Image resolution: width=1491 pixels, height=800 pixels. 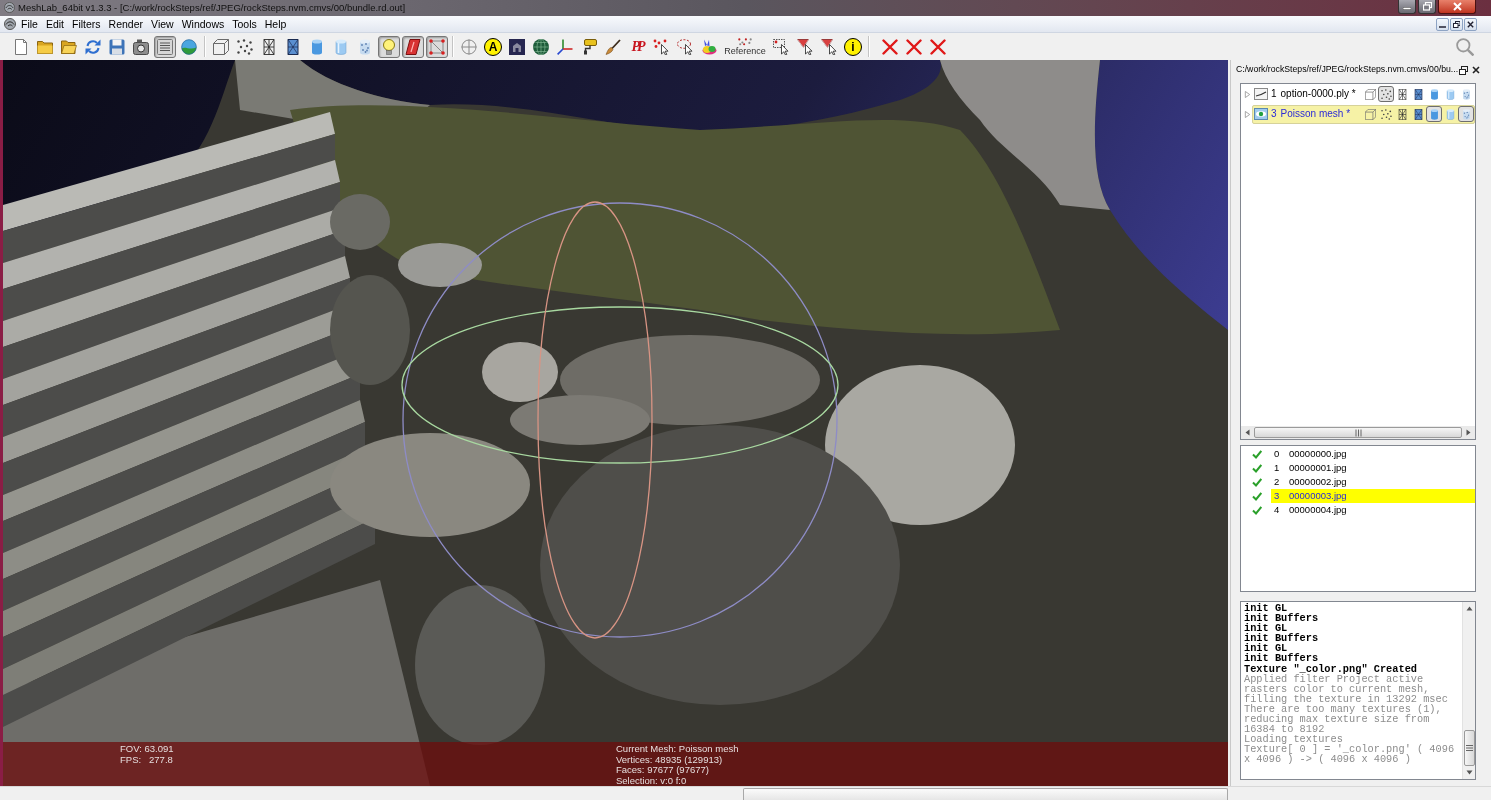 What do you see at coordinates (1318, 482) in the screenshot?
I see `raster-name: 00000002.jpg` at bounding box center [1318, 482].